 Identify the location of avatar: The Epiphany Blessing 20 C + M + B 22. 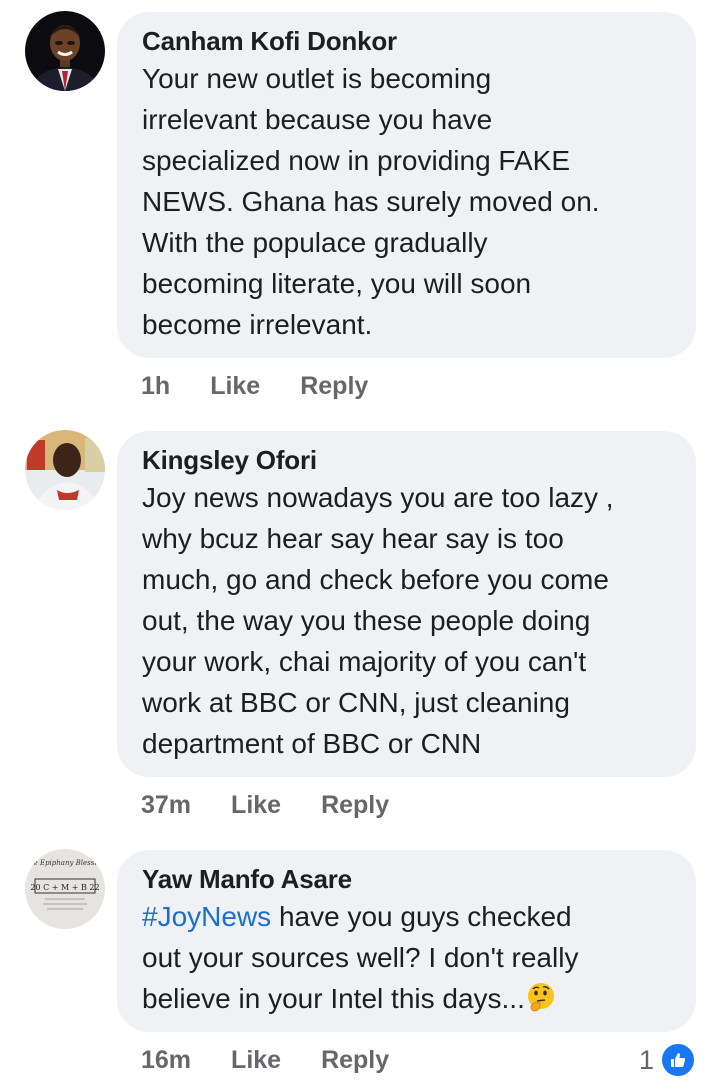
(65, 889).